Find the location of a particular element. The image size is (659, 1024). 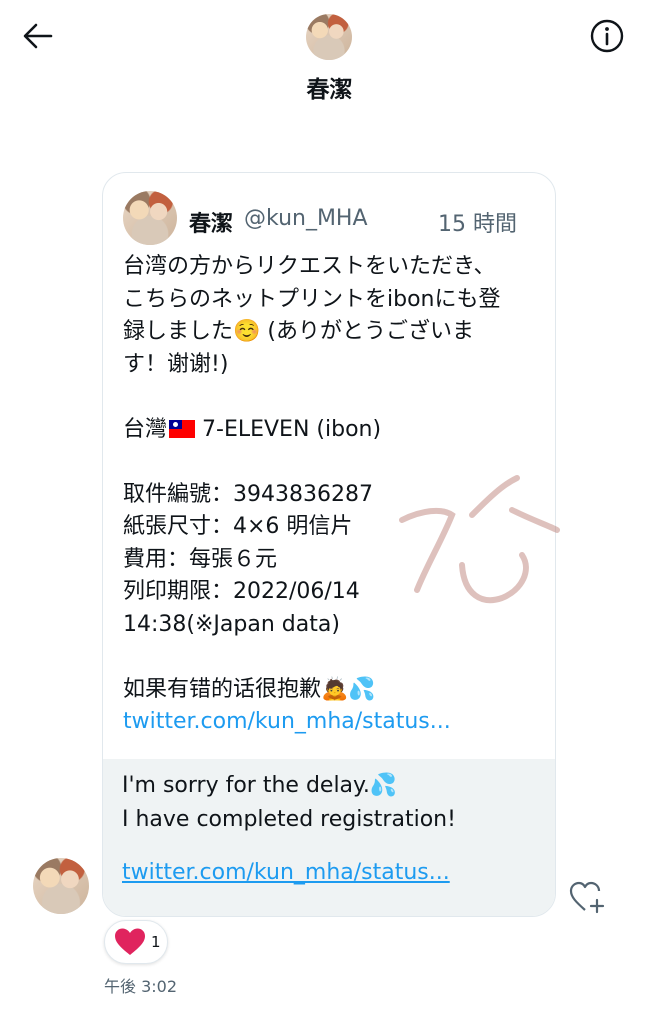

tweet-line: こちらのネットプリントをibonにも登 is located at coordinates (312, 299).